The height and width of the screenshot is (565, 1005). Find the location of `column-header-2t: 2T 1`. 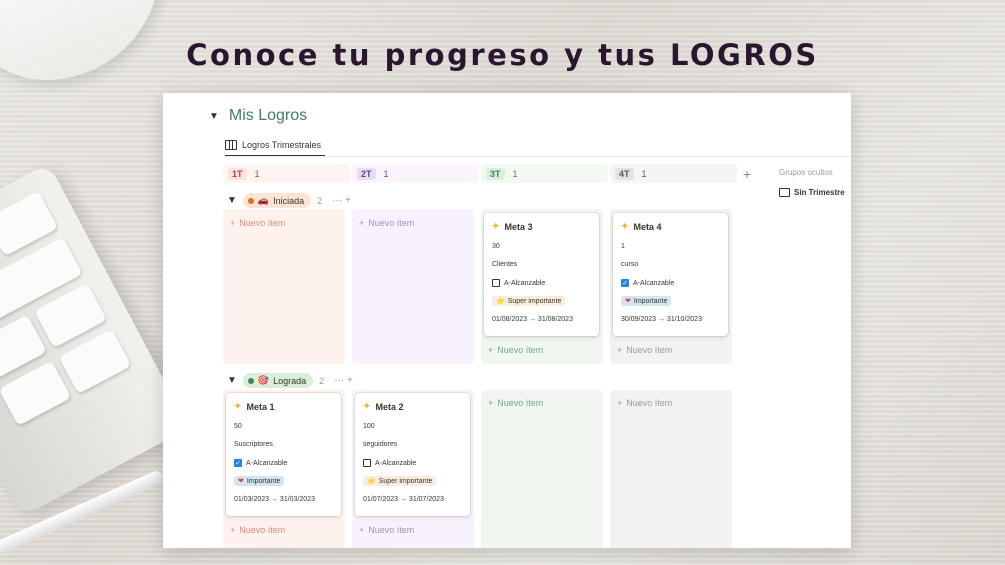

column-header-2t: 2T 1 is located at coordinates (415, 173).